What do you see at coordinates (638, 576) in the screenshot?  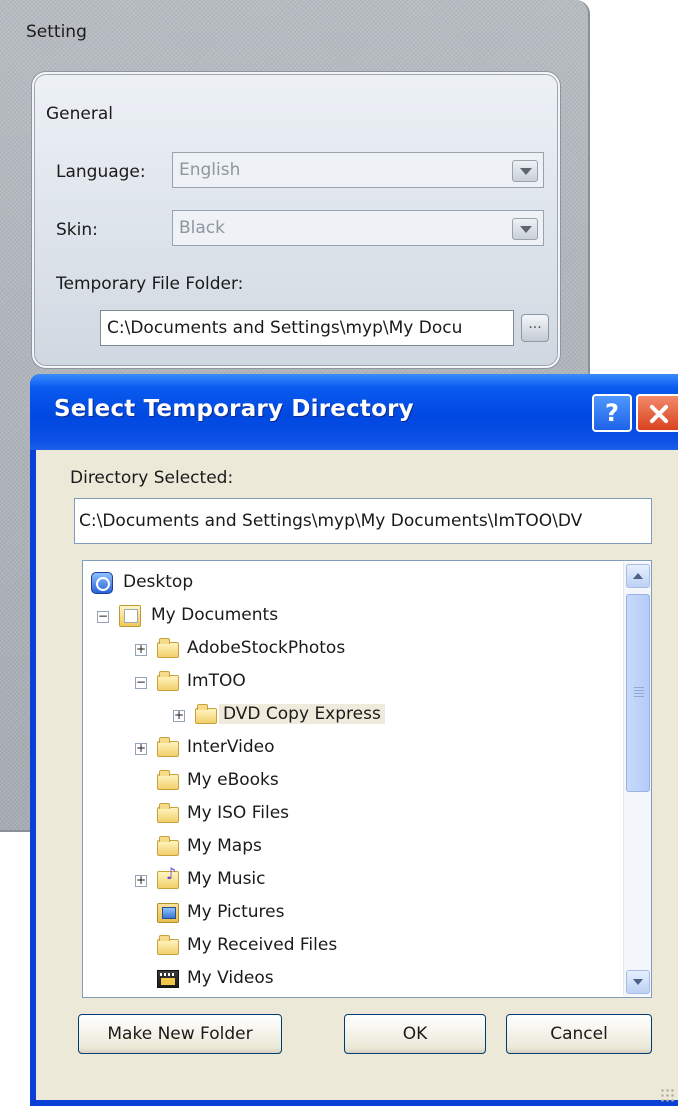 I see `scroll-up-icon` at bounding box center [638, 576].